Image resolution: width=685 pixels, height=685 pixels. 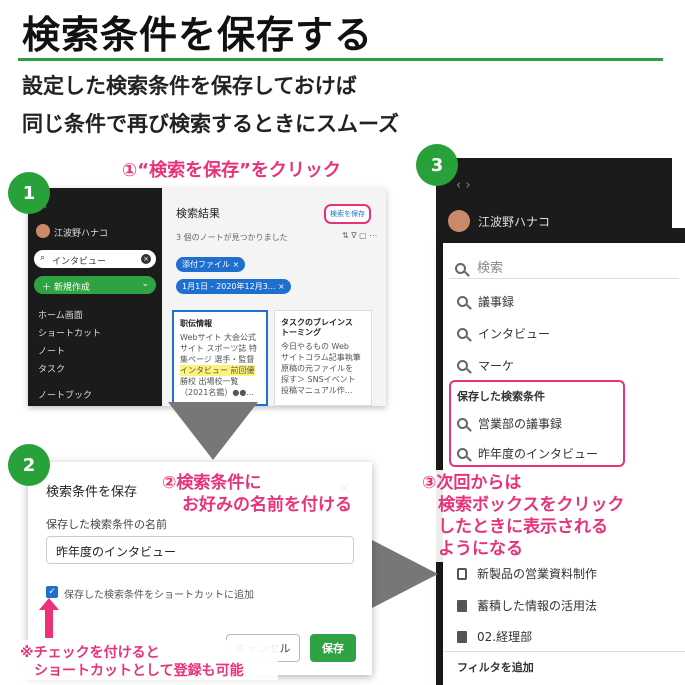 What do you see at coordinates (231, 170) in the screenshot?
I see `step1-callout: ①“検索を保存”をクリック` at bounding box center [231, 170].